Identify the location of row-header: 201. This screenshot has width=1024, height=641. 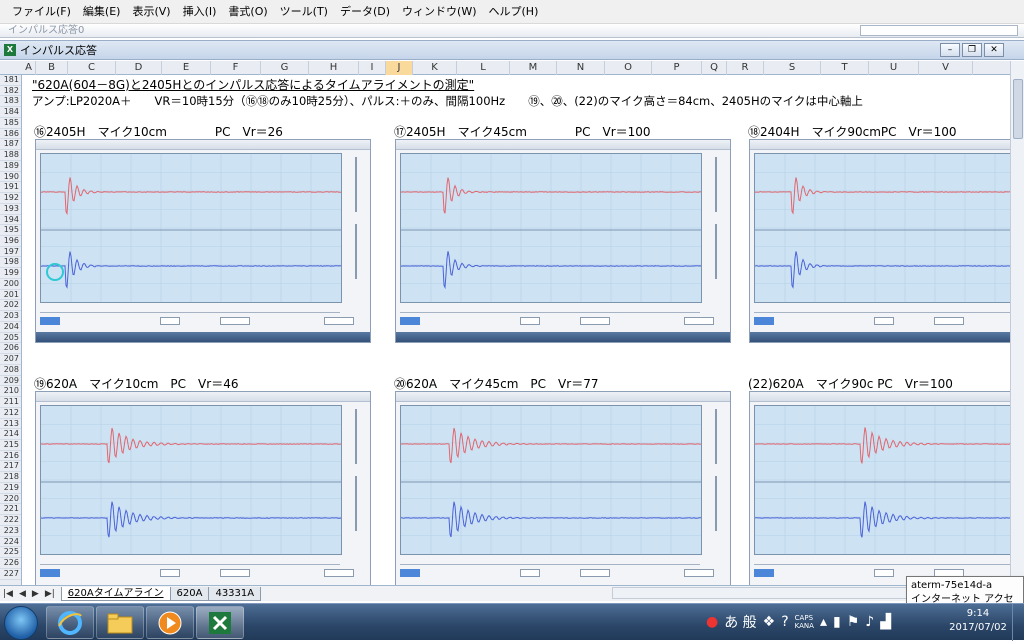
(10, 295).